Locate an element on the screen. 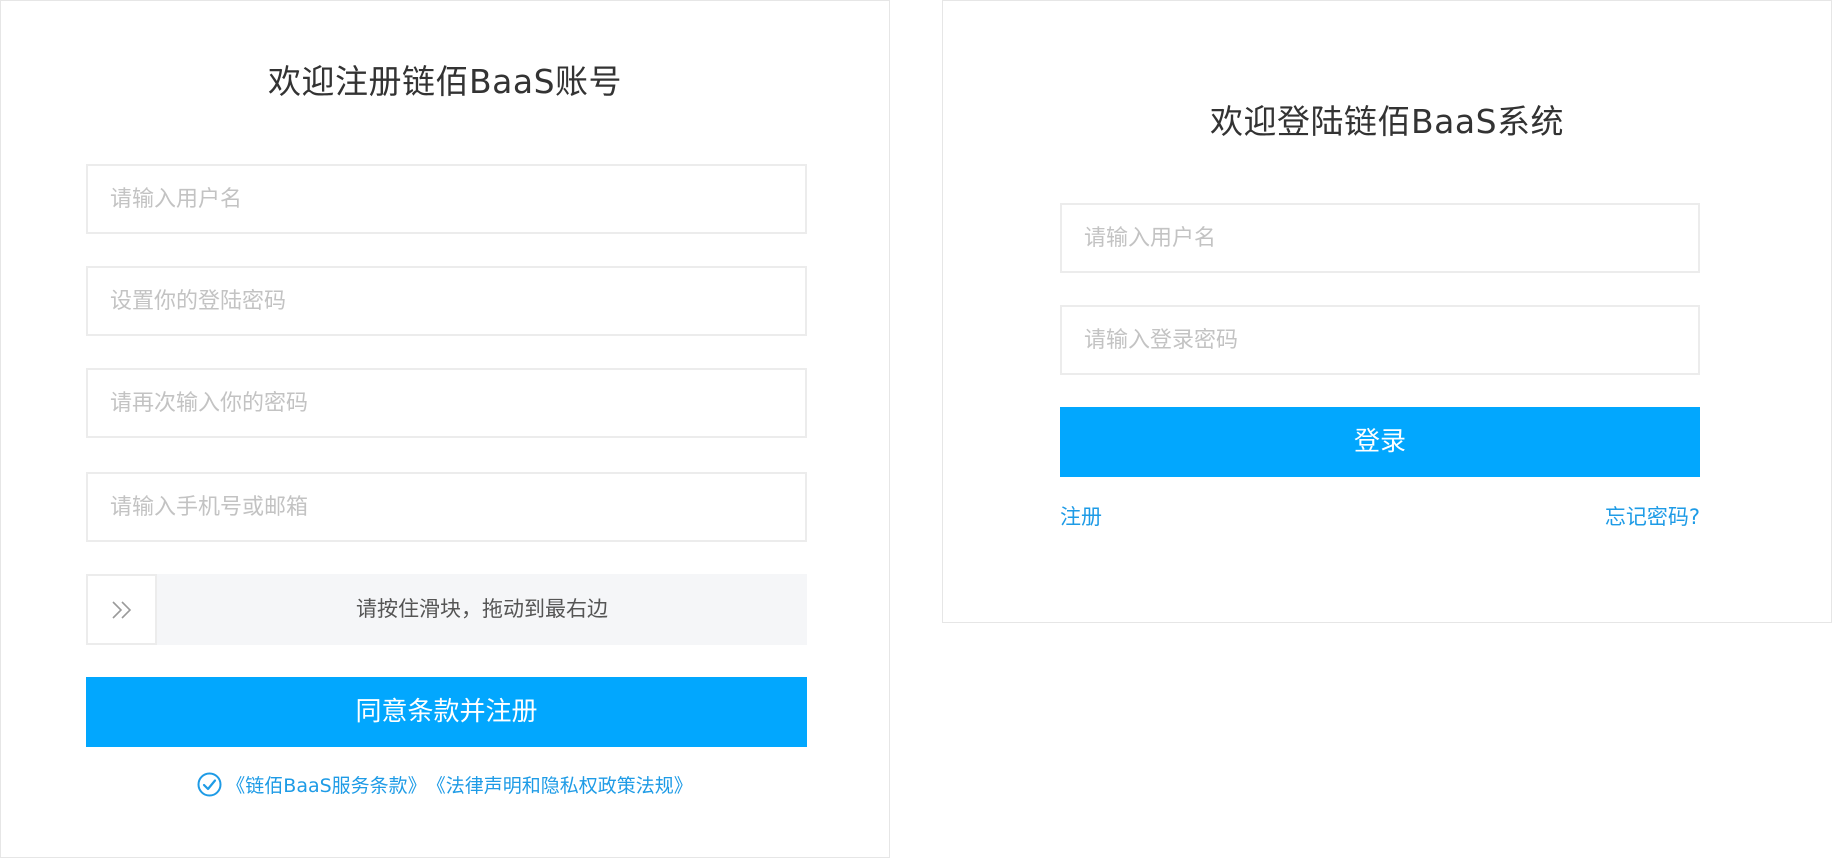 The image size is (1832, 858). register-username-input is located at coordinates (446, 199).